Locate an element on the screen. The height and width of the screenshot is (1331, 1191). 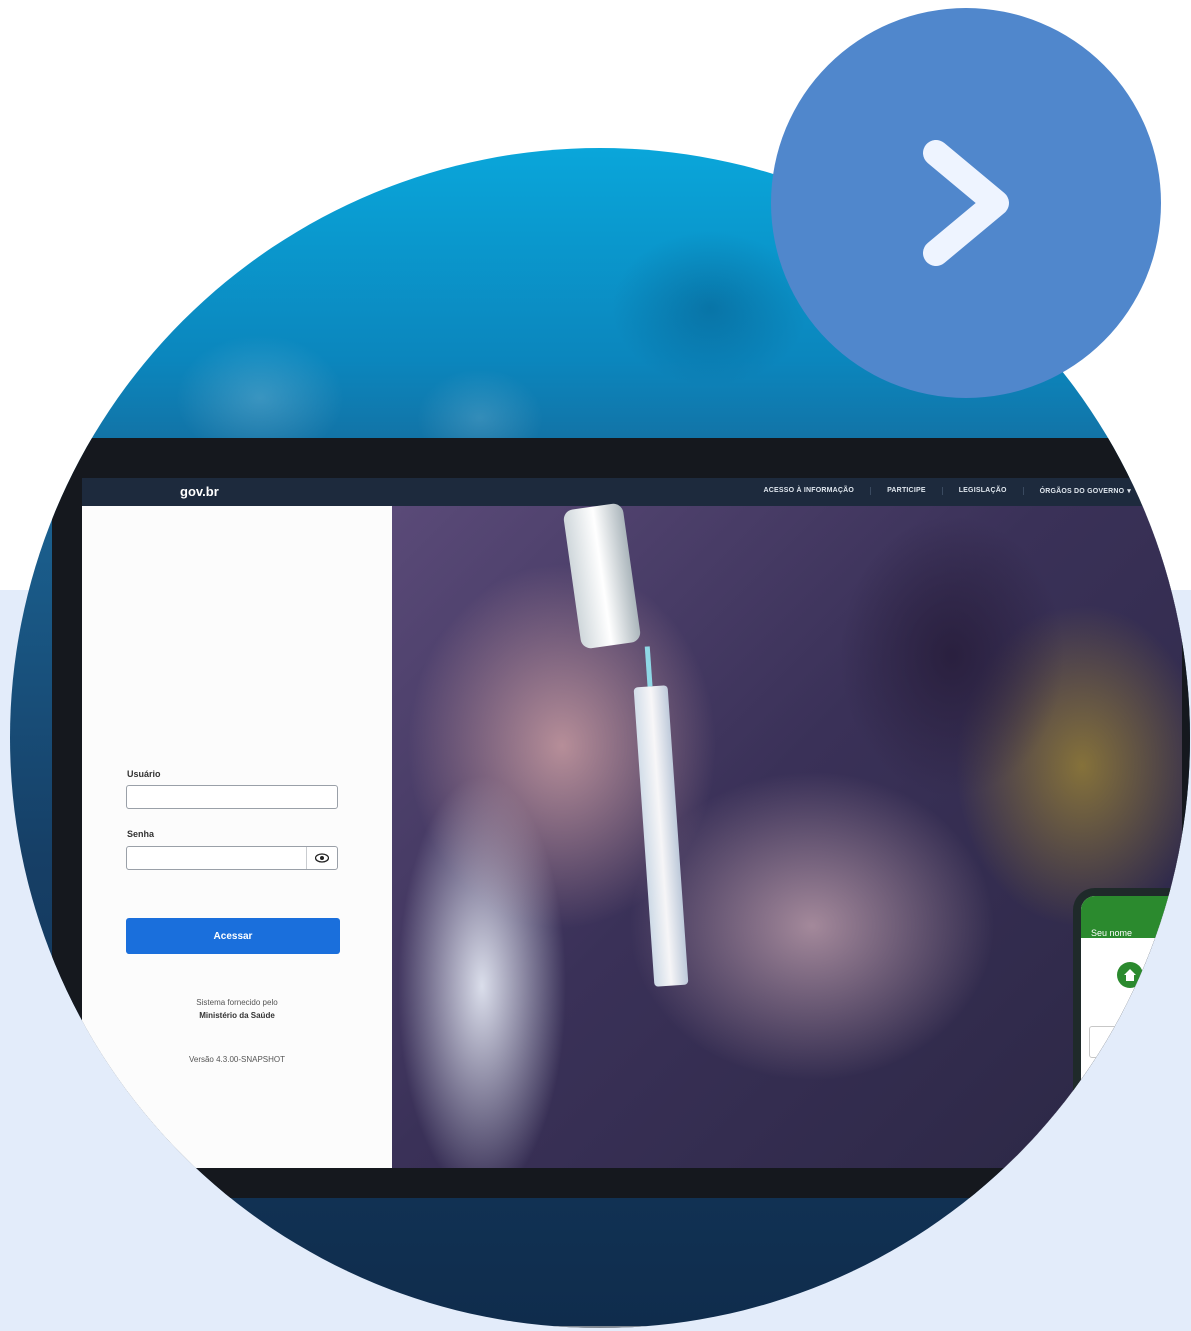
nav-link-legislation: LEGISLAÇÃO is located at coordinates (982, 491).